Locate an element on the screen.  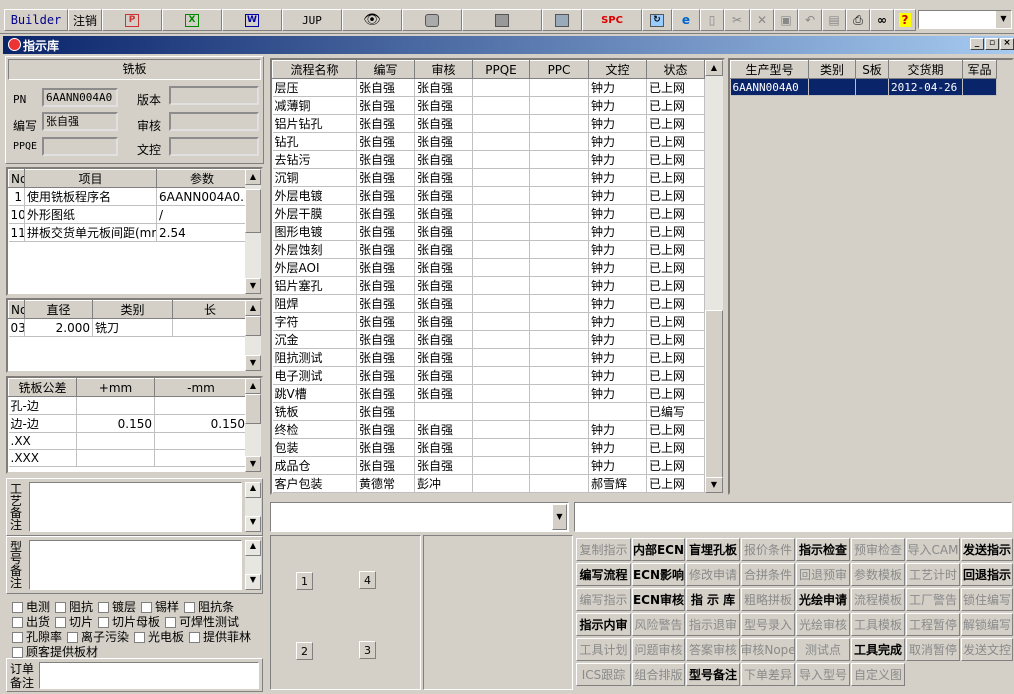
action-button: ECN审核 is located at coordinates (658, 599).